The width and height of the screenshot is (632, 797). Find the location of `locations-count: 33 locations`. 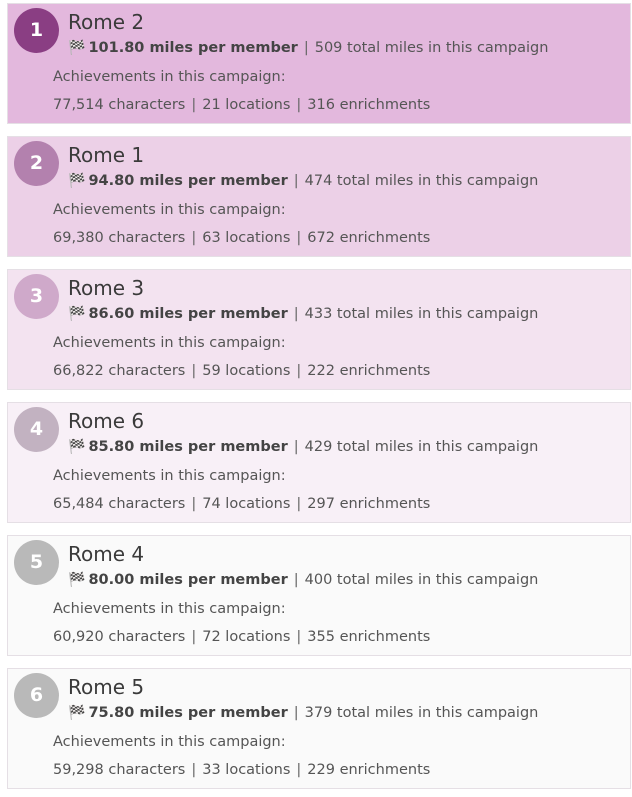

locations-count: 33 locations is located at coordinates (246, 770).